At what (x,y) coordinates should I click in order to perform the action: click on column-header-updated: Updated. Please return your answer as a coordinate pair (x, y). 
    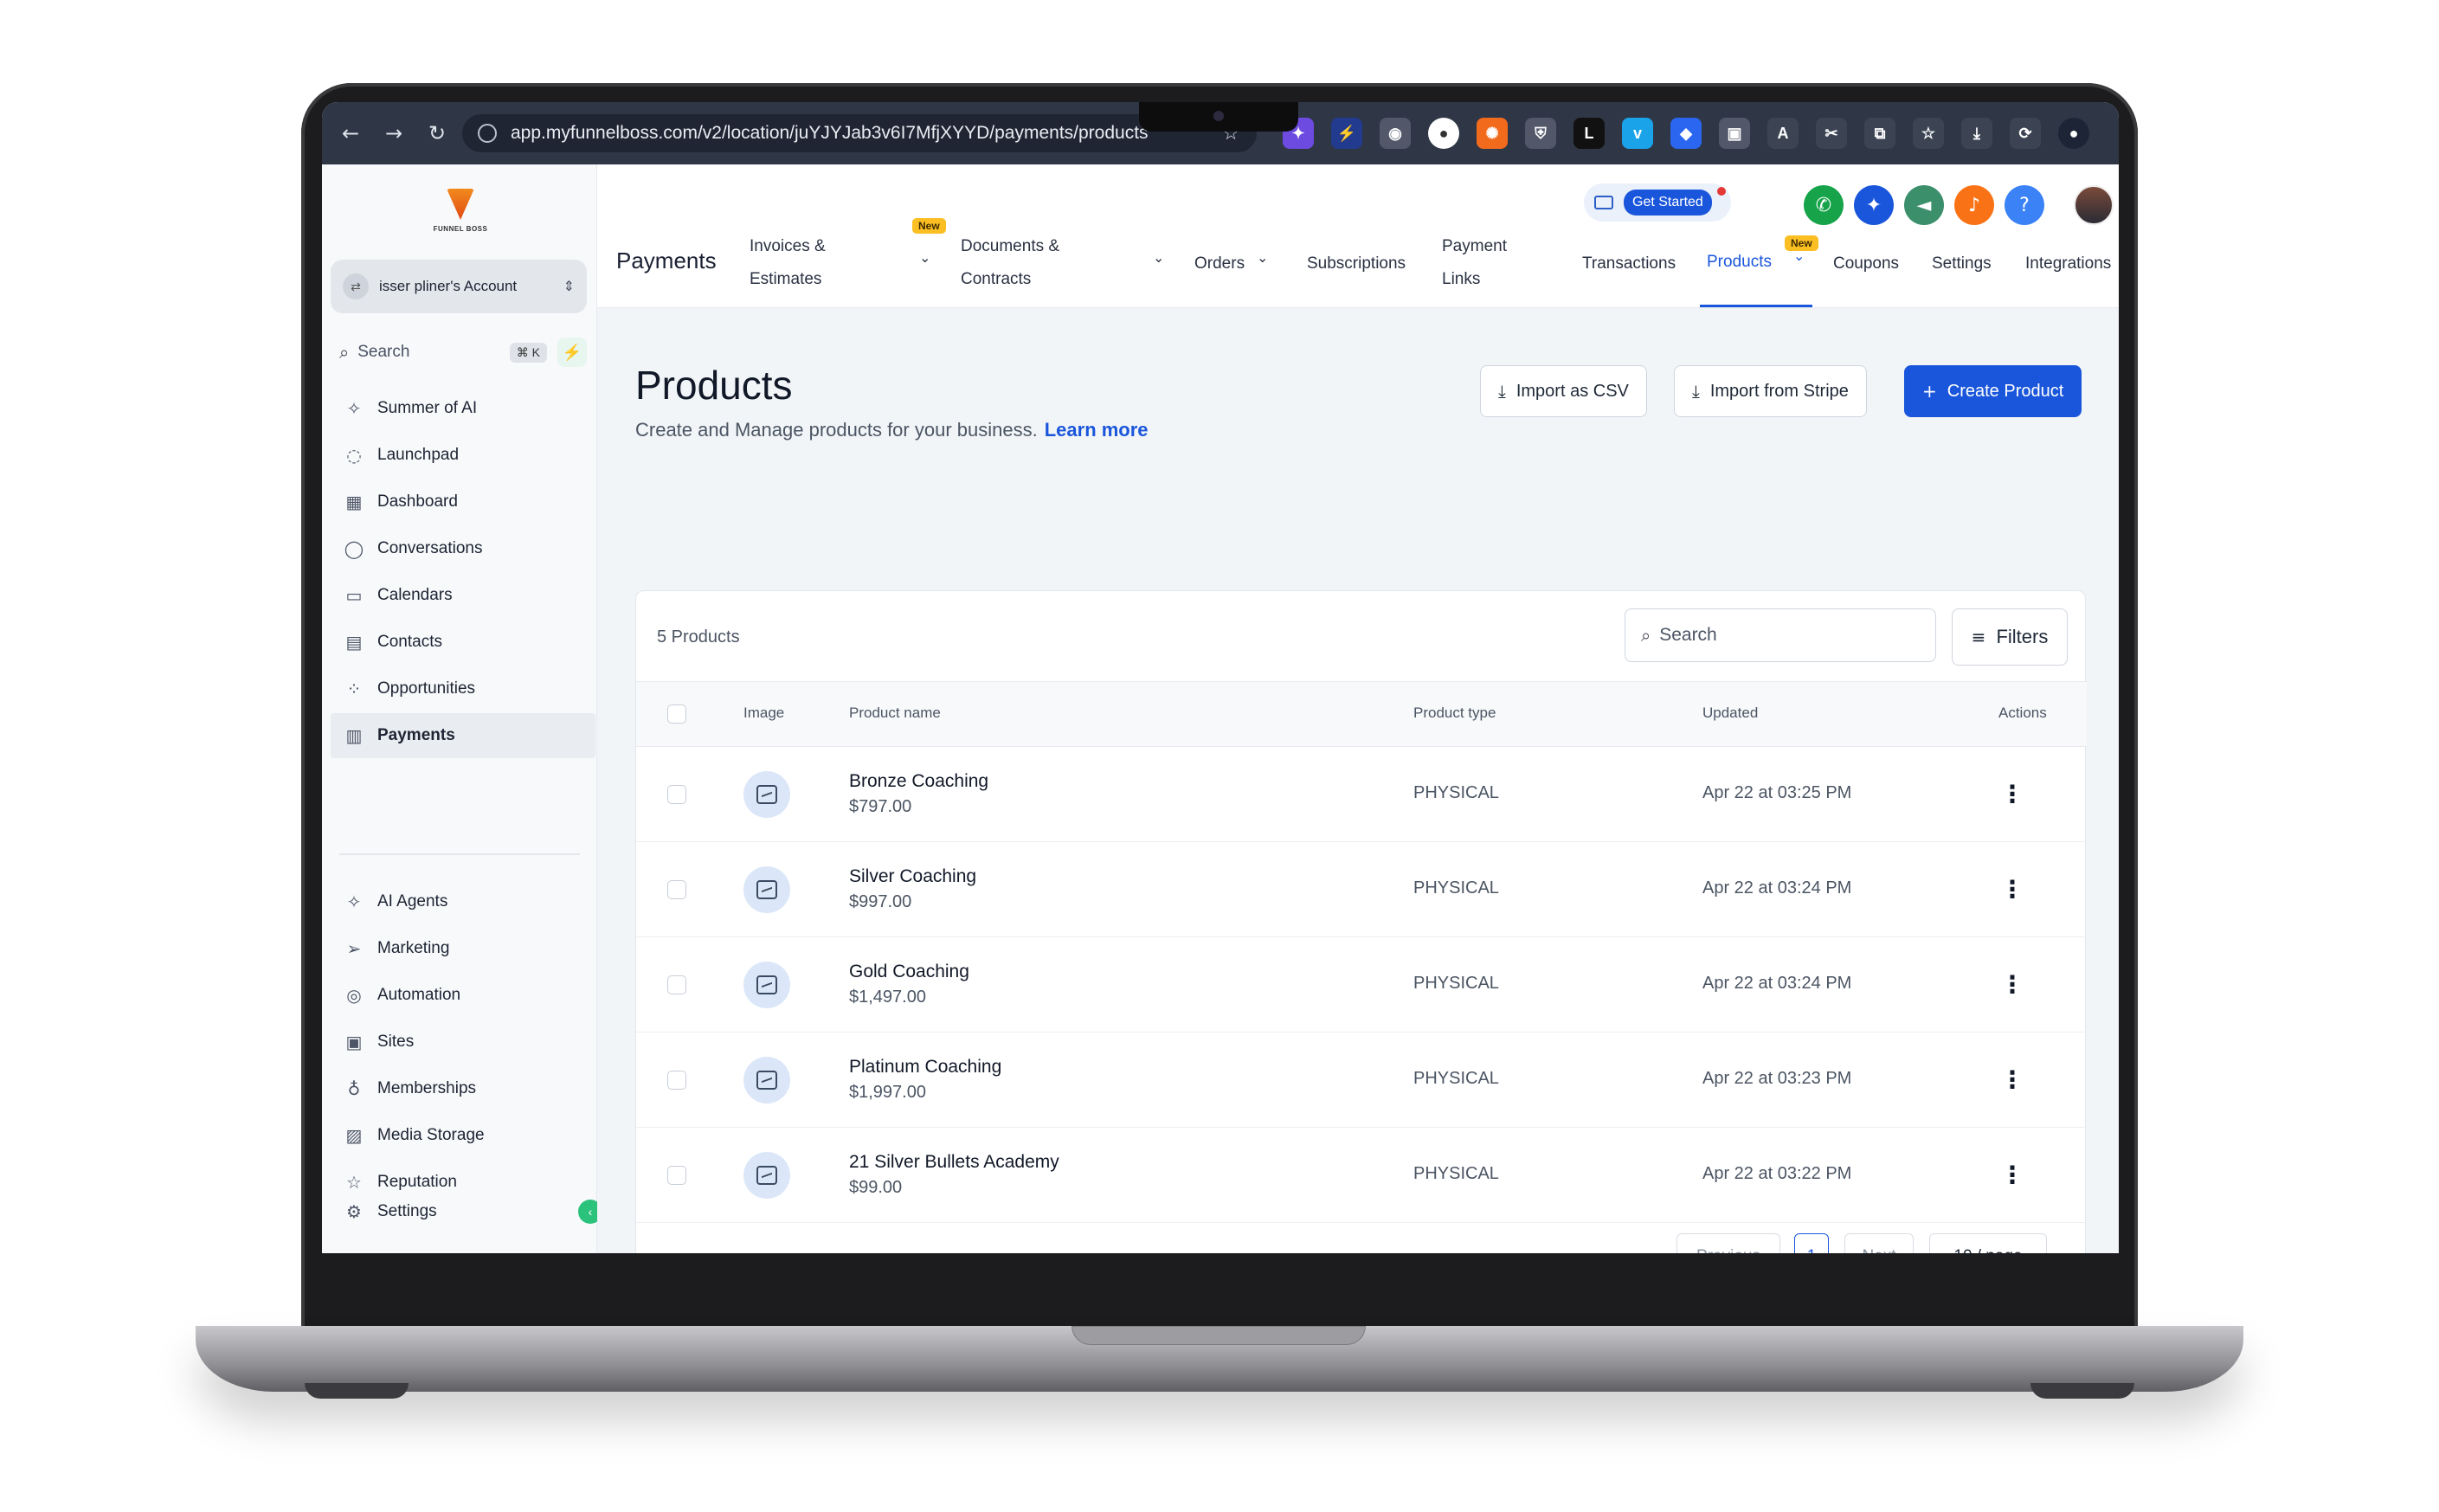
    Looking at the image, I should click on (1730, 713).